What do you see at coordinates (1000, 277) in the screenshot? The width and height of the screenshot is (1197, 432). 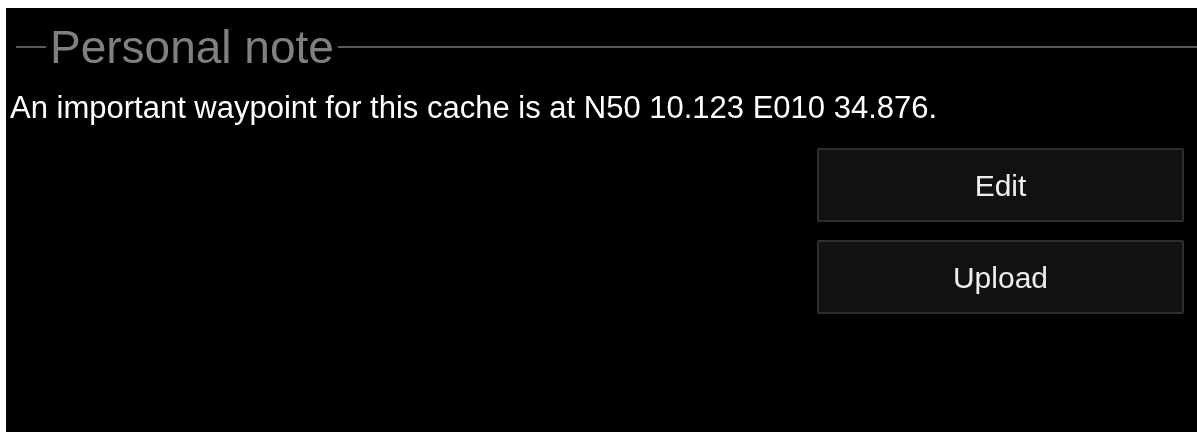 I see `action-button: Upload` at bounding box center [1000, 277].